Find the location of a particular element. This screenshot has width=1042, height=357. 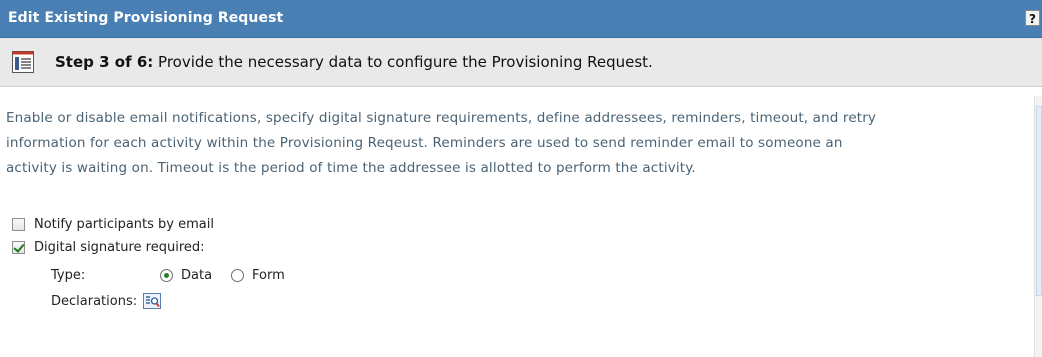

declarations-label: Declarations: is located at coordinates (94, 301).